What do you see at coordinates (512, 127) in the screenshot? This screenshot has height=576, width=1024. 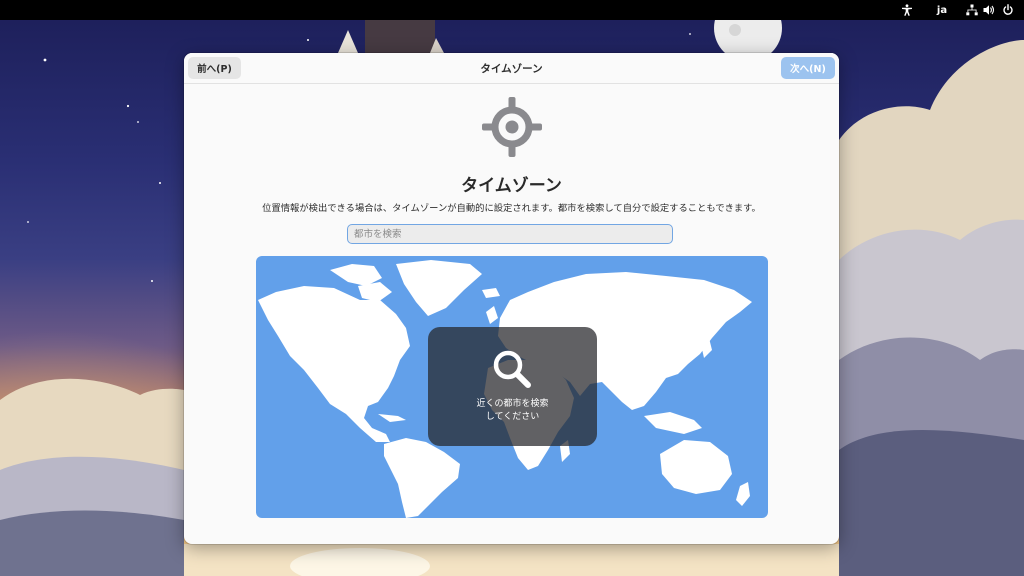 I see `location-crosshair-icon` at bounding box center [512, 127].